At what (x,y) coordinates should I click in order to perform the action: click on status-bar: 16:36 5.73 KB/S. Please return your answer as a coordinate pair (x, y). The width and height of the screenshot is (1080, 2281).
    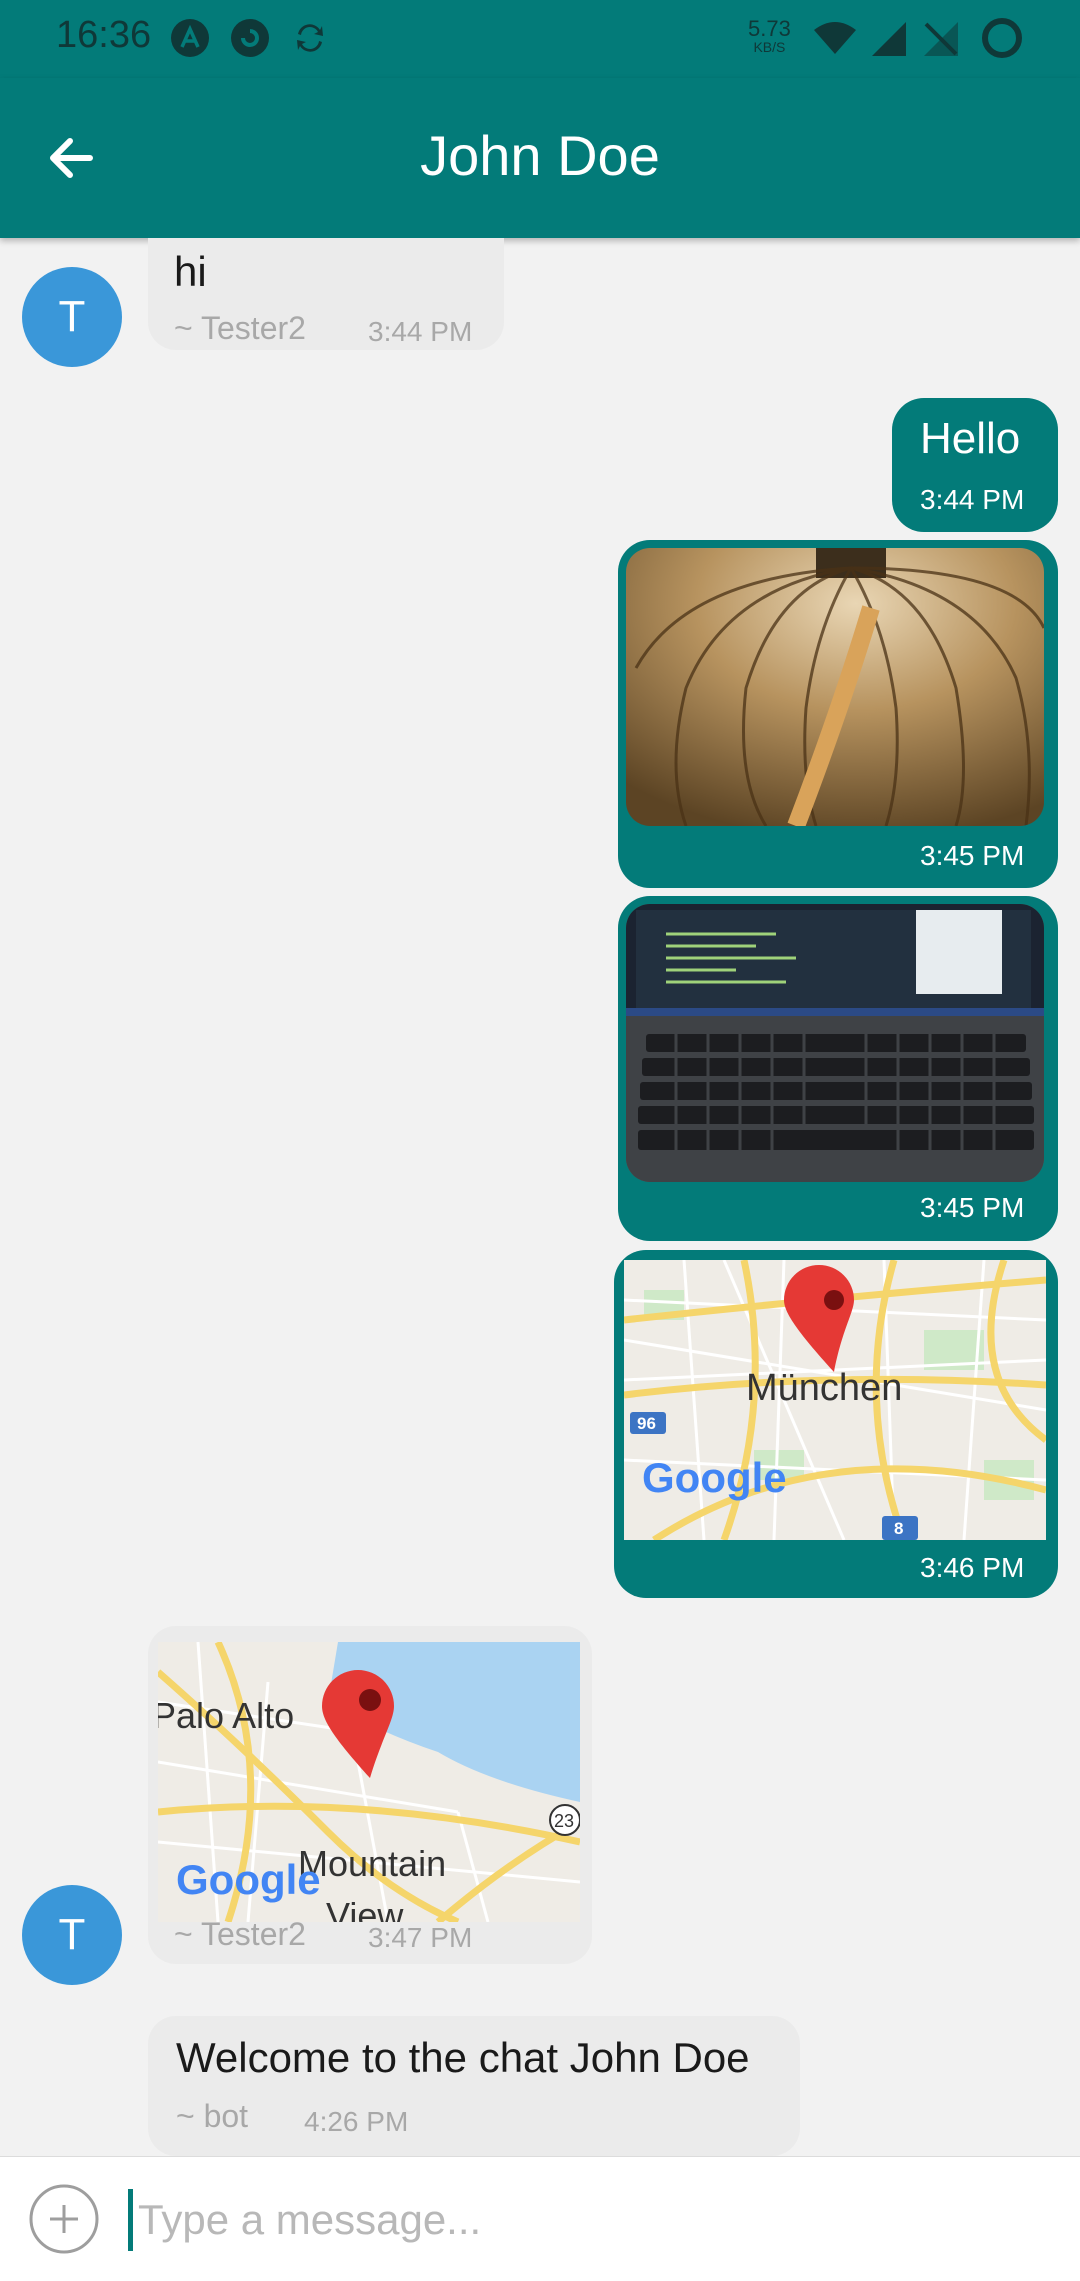
    Looking at the image, I should click on (540, 39).